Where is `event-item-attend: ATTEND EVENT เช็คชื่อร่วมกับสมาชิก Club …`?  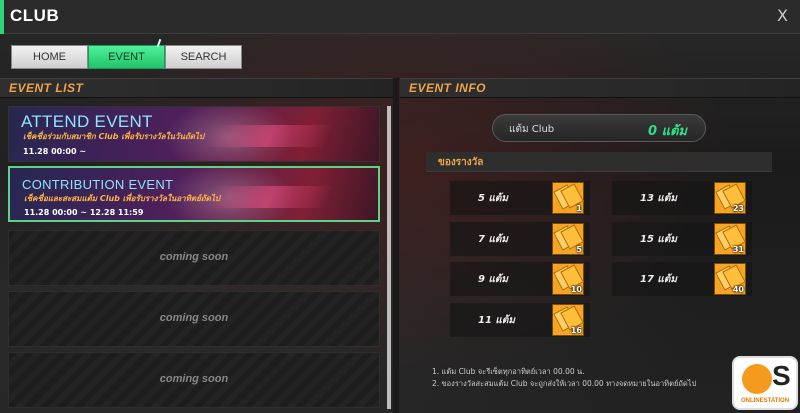
event-item-attend: ATTEND EVENT เช็คชื่อร่วมกับสมาชิก Club … is located at coordinates (194, 134).